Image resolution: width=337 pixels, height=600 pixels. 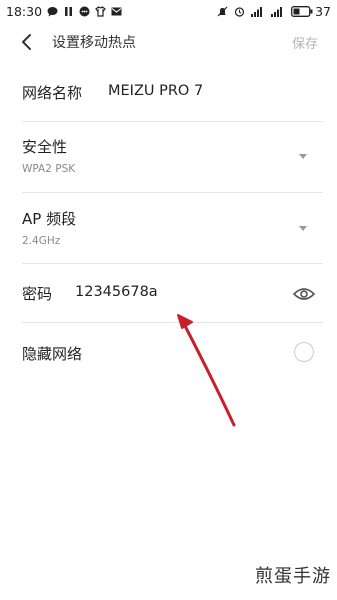 I want to click on battery-level: 37, so click(x=323, y=11).